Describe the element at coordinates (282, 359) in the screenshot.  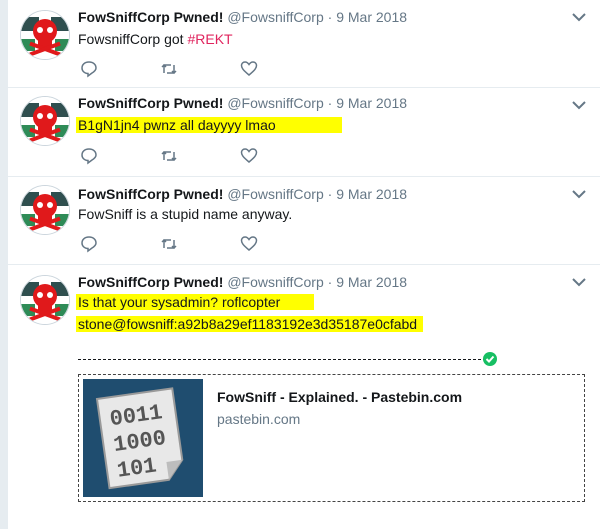
I see `dashed-divider` at that location.